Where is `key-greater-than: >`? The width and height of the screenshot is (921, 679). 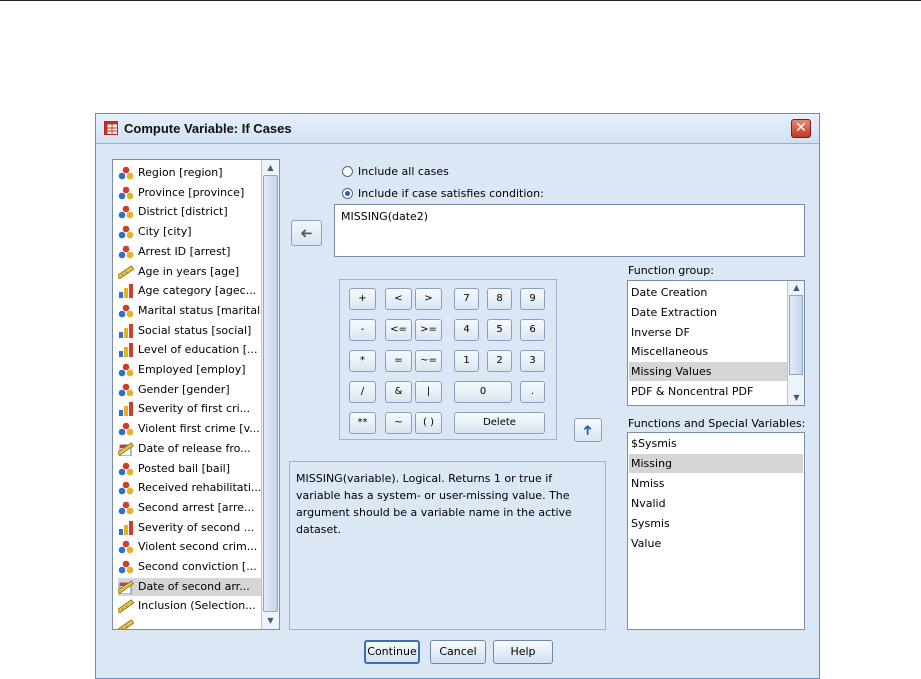
key-greater-than: > is located at coordinates (428, 299).